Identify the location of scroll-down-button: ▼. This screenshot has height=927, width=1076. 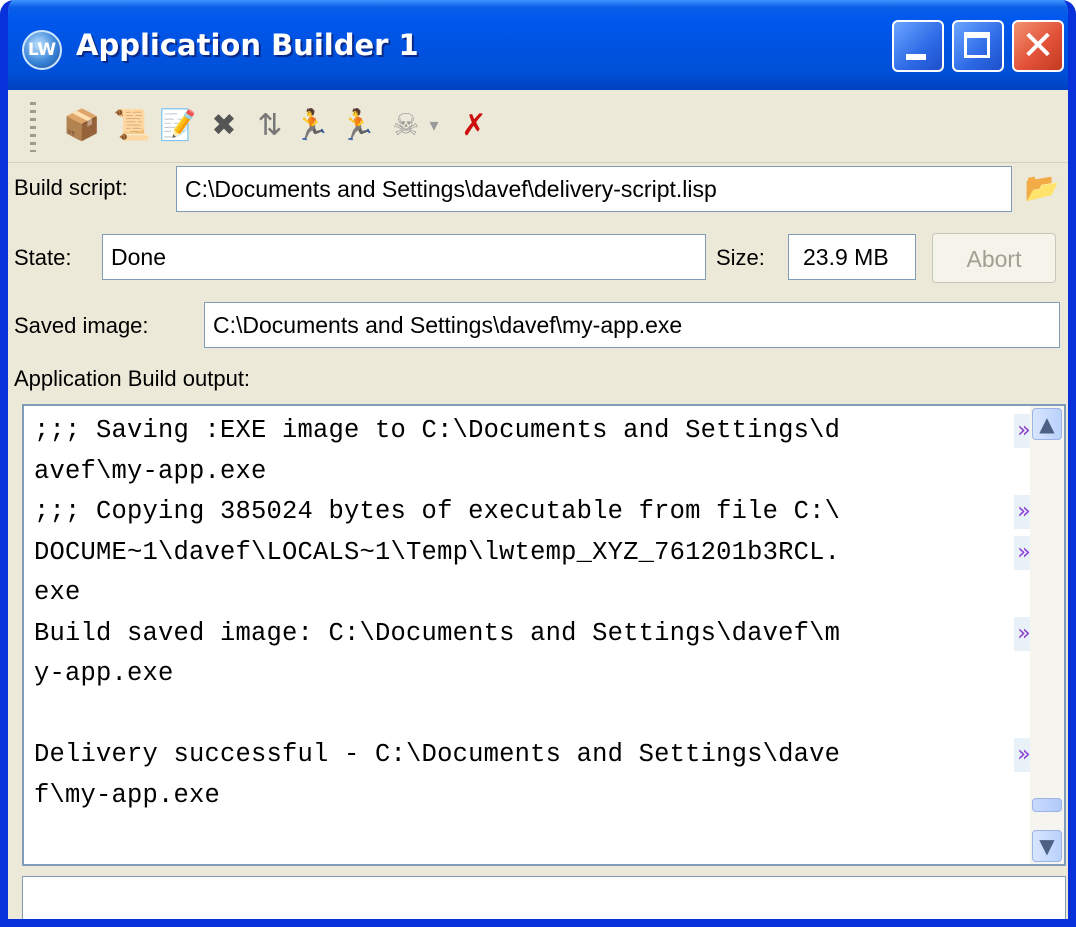
(1047, 846).